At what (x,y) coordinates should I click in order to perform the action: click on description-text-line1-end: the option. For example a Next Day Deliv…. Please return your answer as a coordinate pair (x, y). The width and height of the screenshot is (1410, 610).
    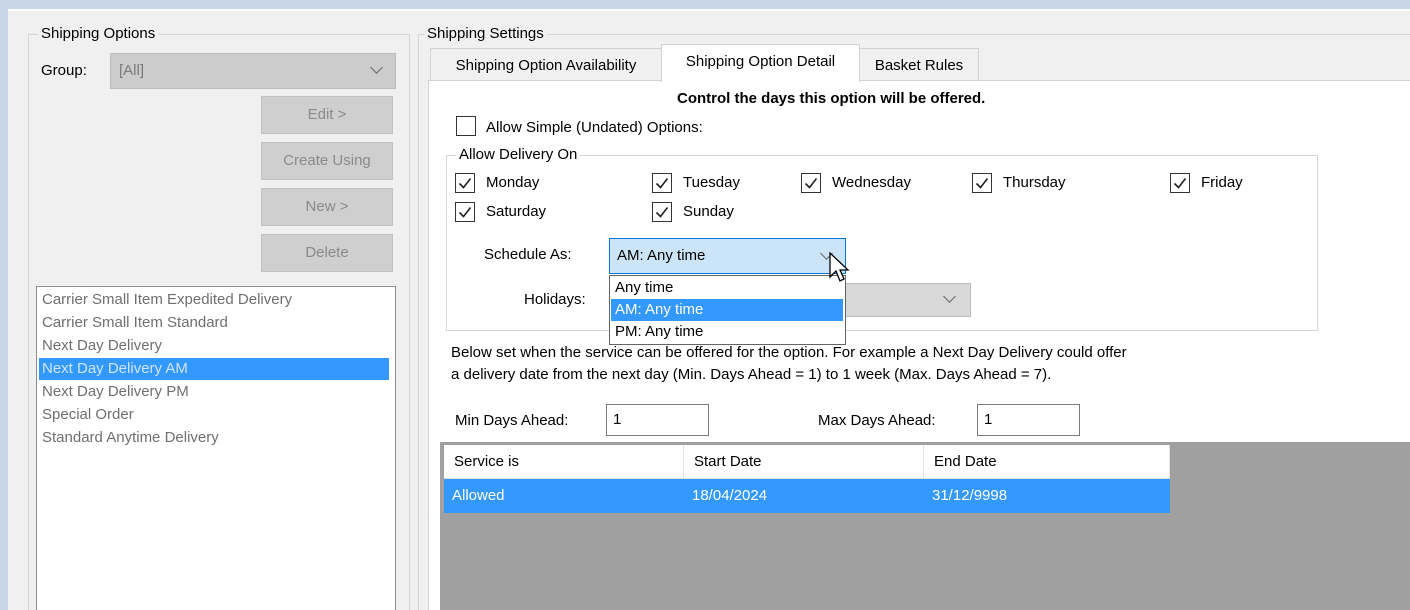
    Looking at the image, I should click on (942, 352).